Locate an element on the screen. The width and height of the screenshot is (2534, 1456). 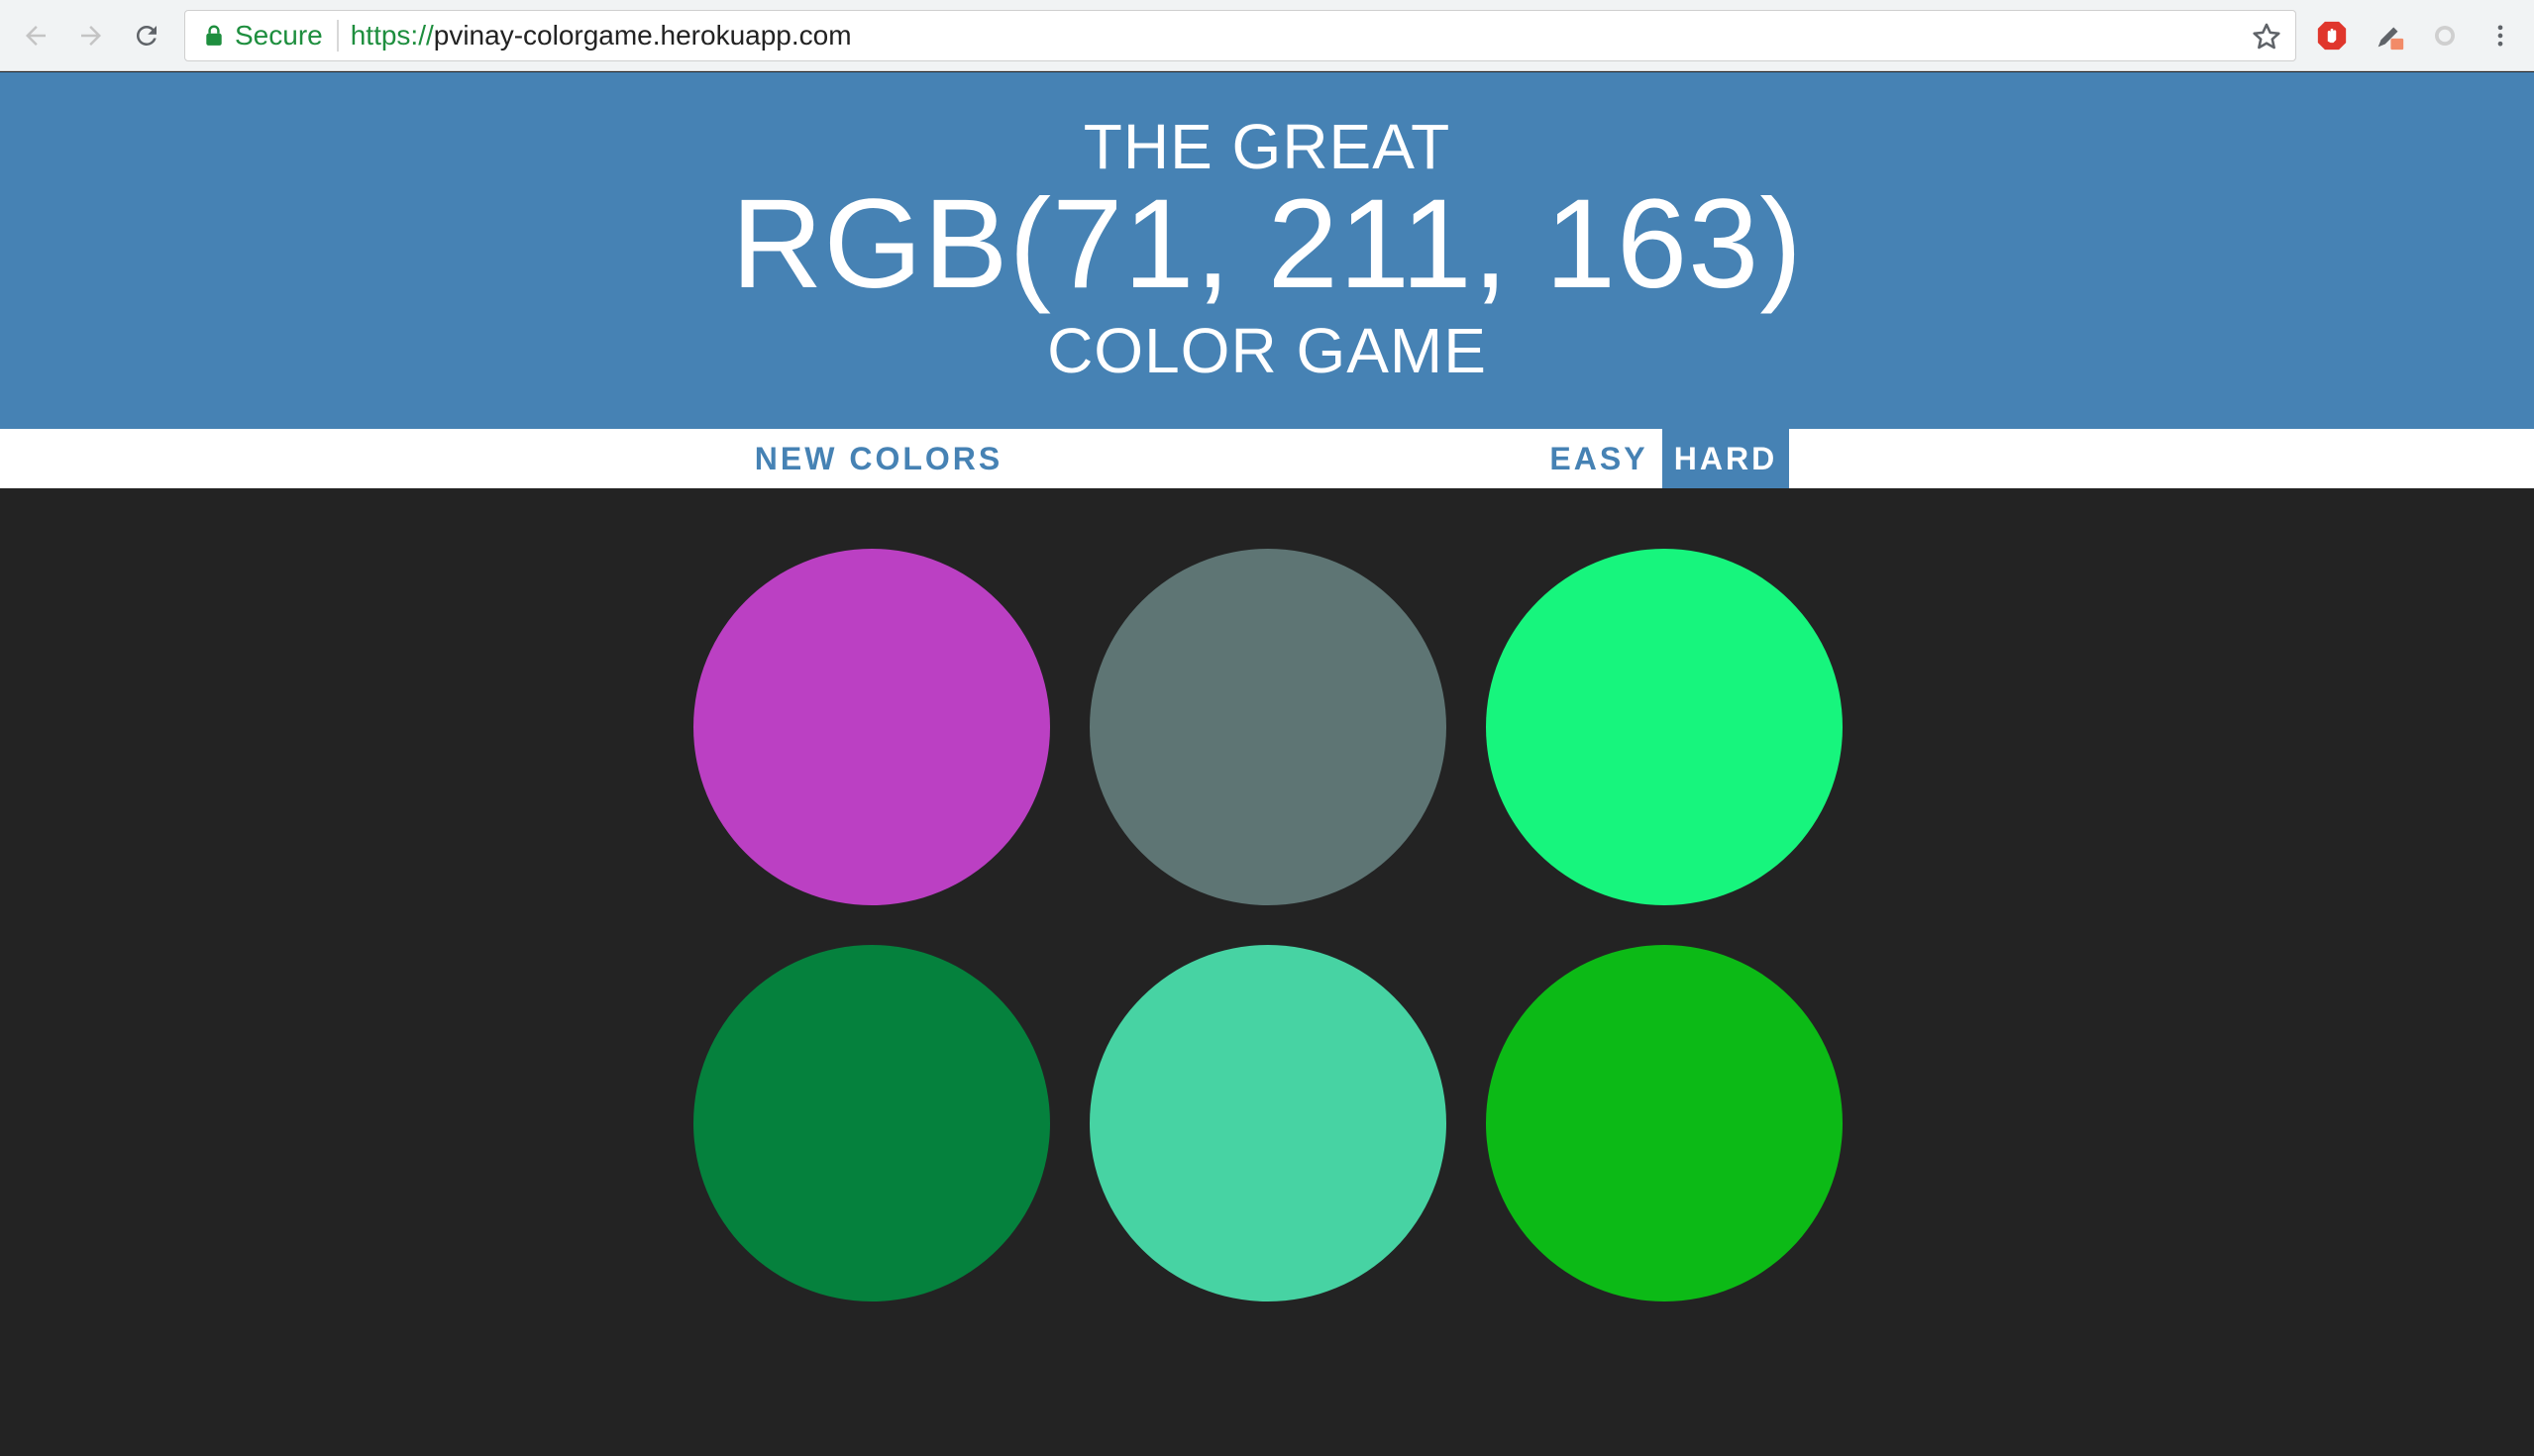
omnibox-divider is located at coordinates (337, 36).